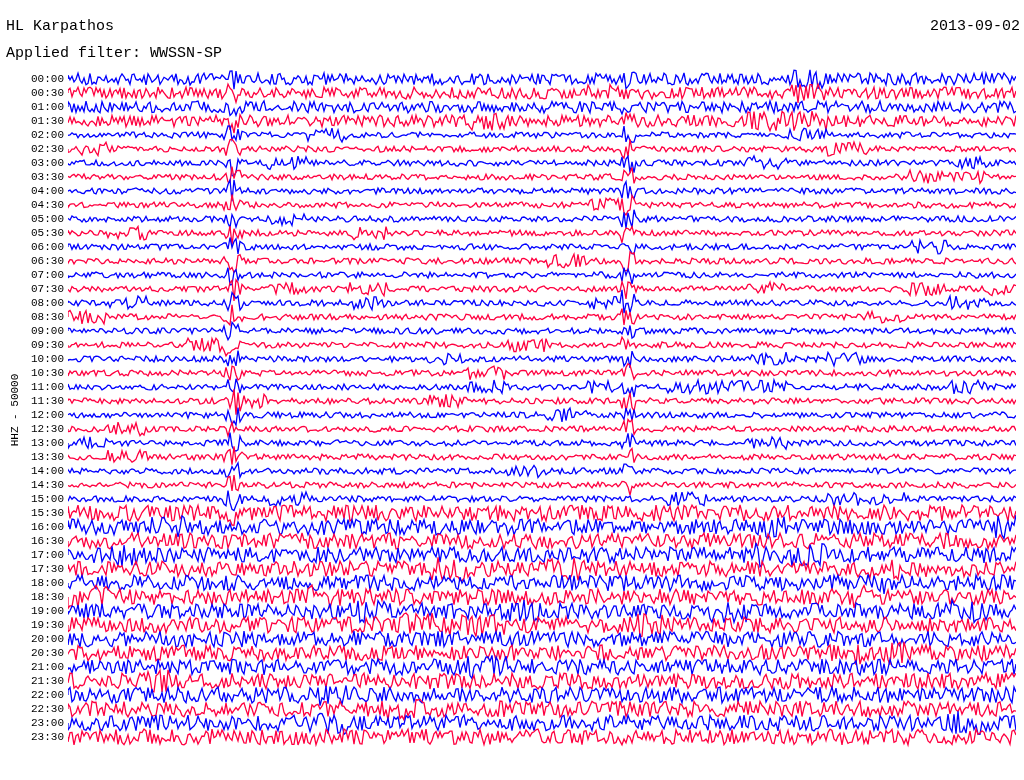 This screenshot has width=1024, height=780. What do you see at coordinates (47, 667) in the screenshot?
I see `time-label: 21:00` at bounding box center [47, 667].